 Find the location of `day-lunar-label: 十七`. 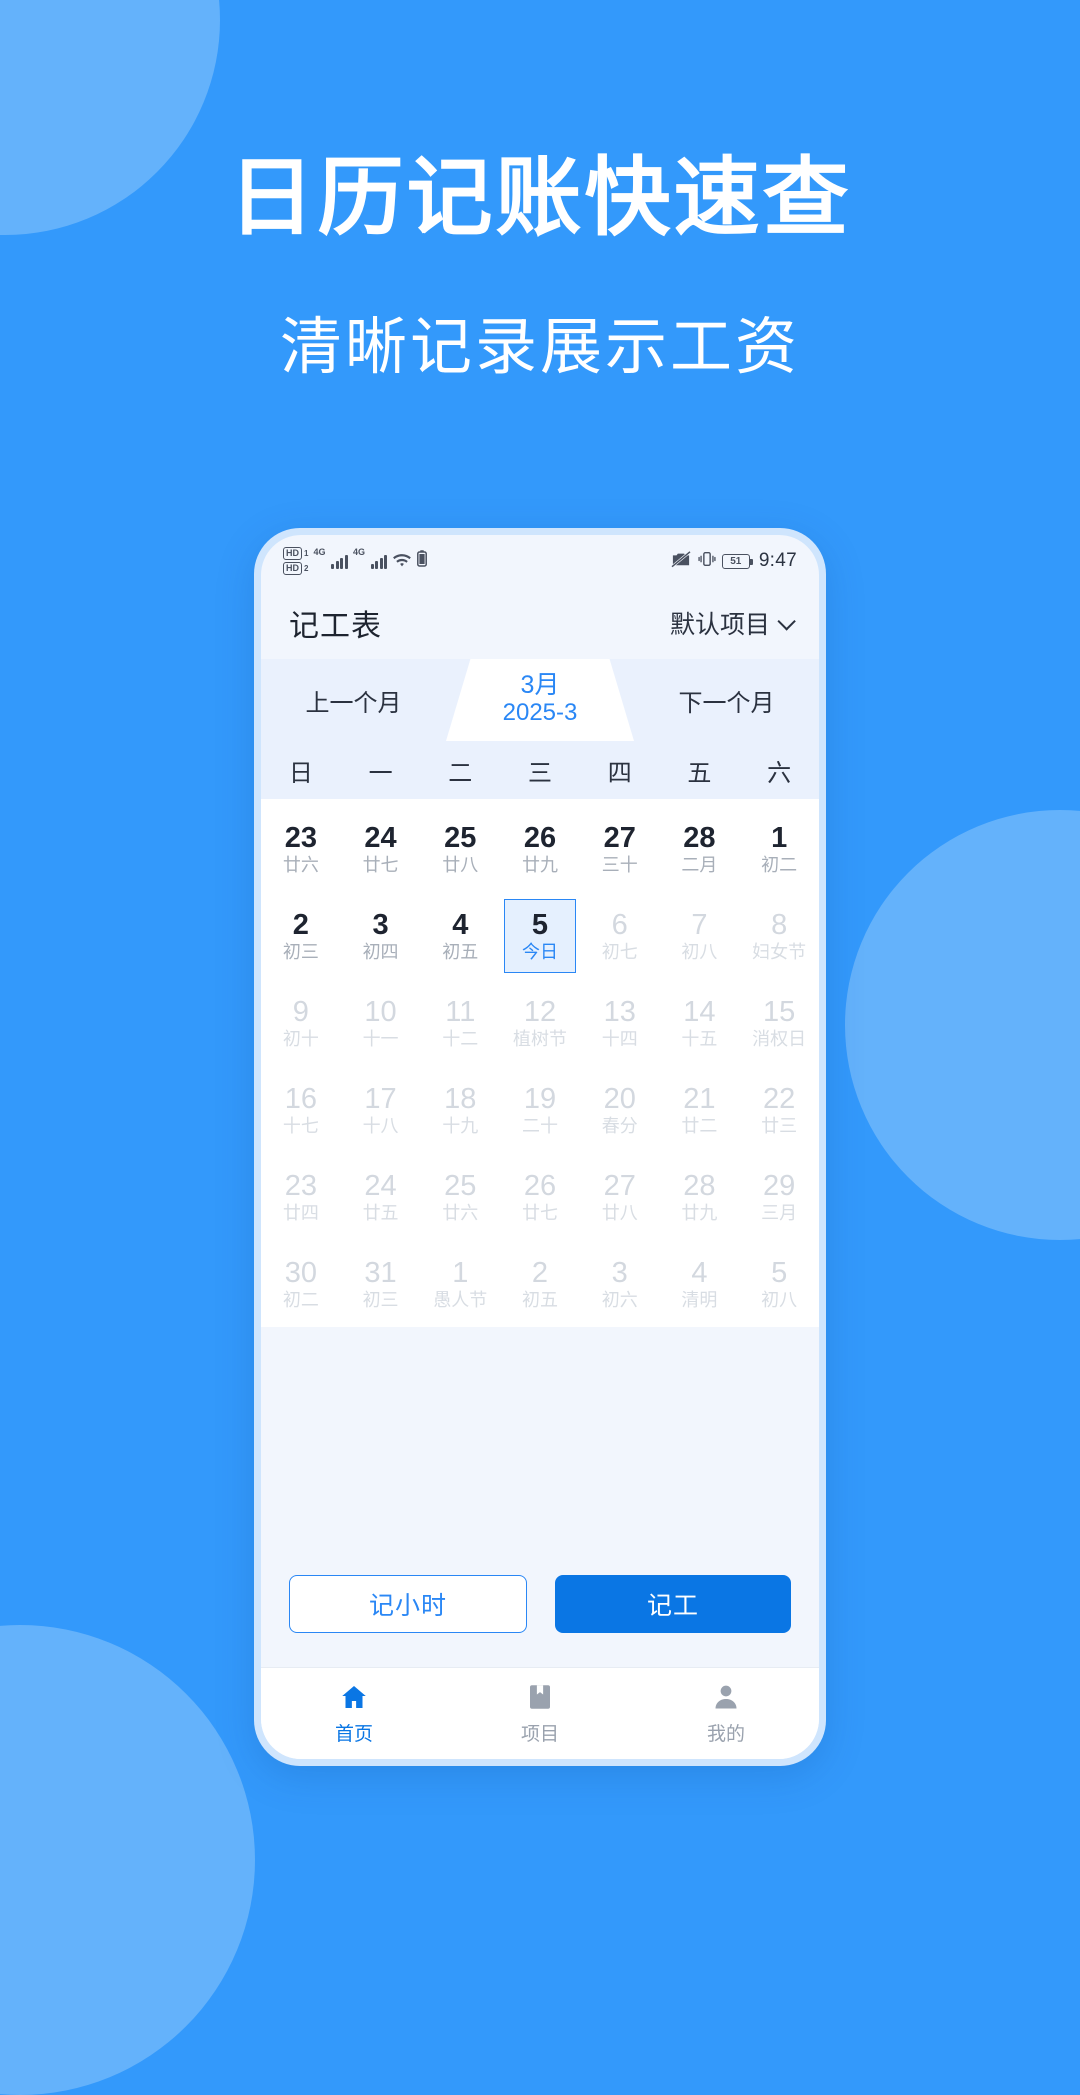

day-lunar-label: 十七 is located at coordinates (300, 1125).